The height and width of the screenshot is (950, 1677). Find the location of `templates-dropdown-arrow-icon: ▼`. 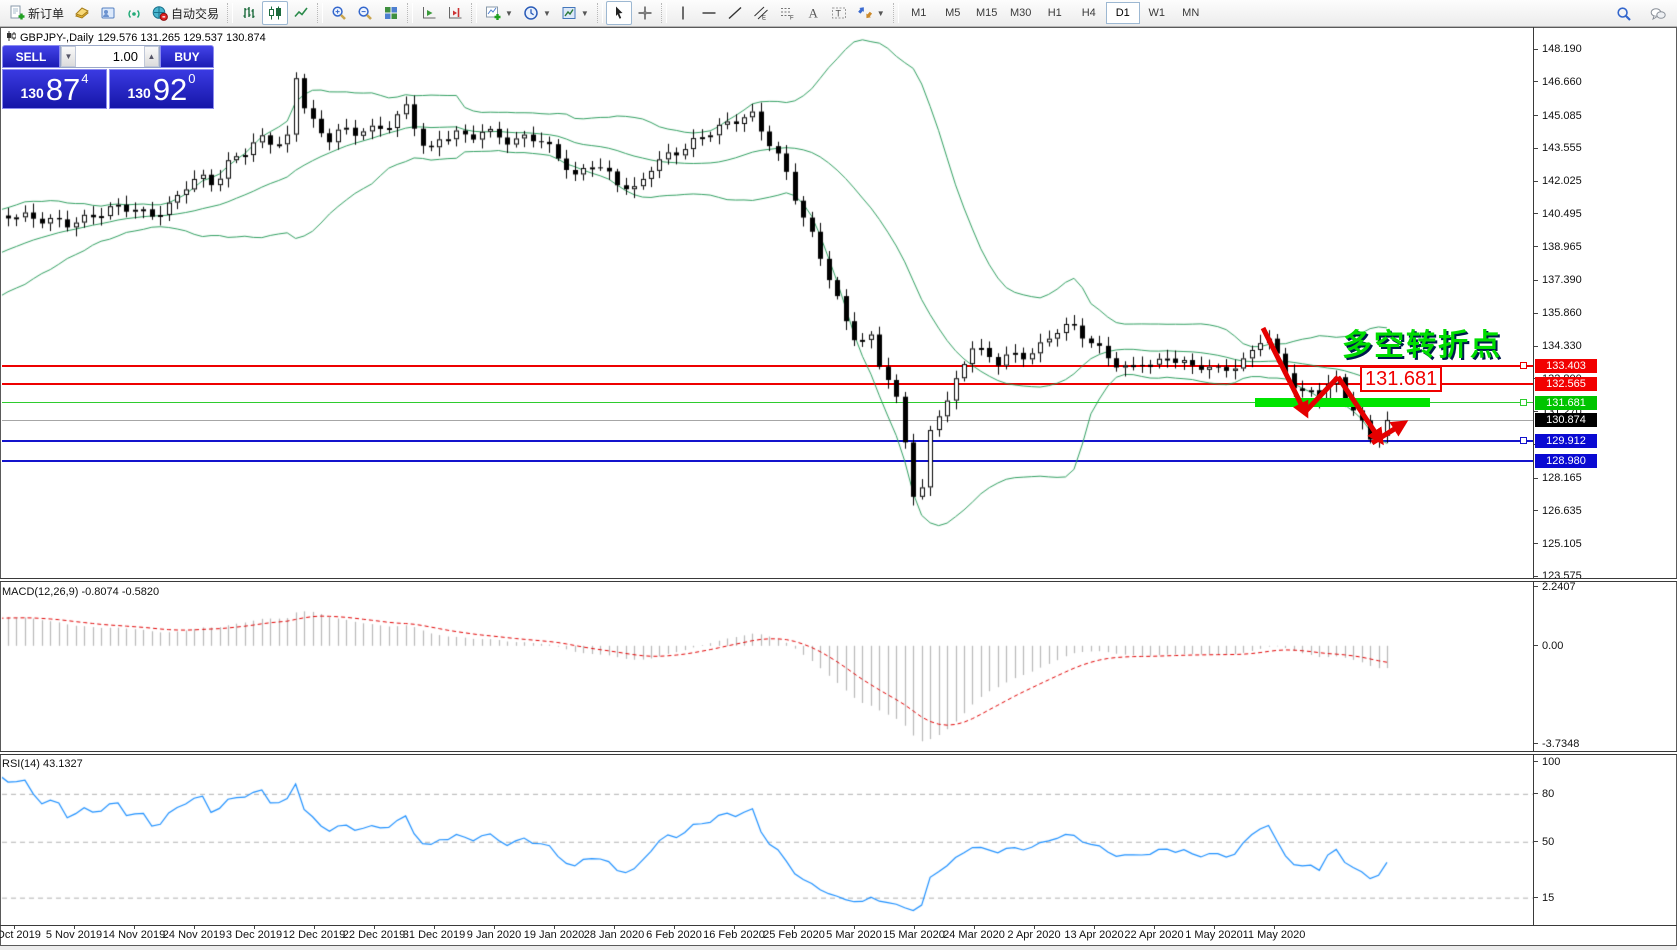

templates-dropdown-arrow-icon: ▼ is located at coordinates (585, 13).